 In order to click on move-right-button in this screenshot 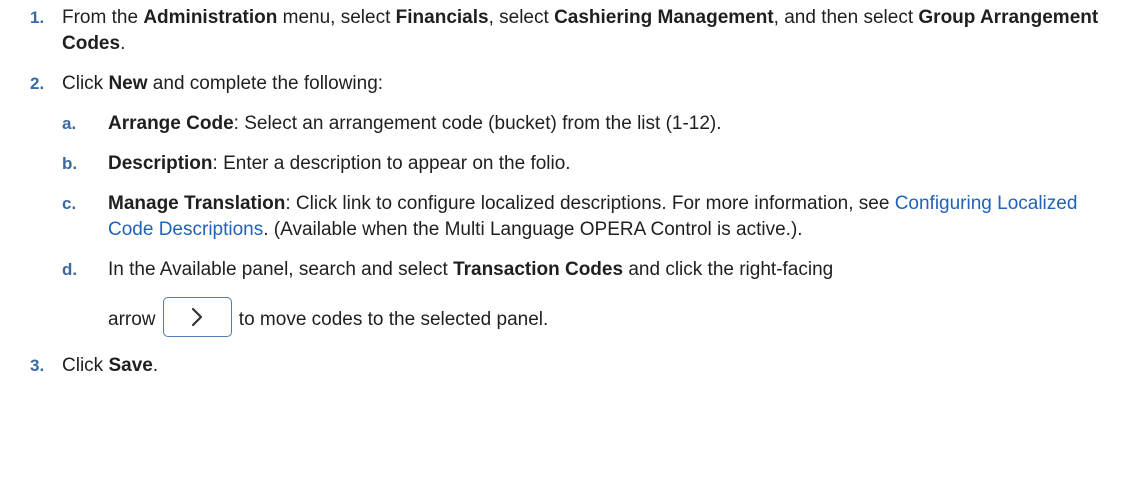, I will do `click(197, 317)`.